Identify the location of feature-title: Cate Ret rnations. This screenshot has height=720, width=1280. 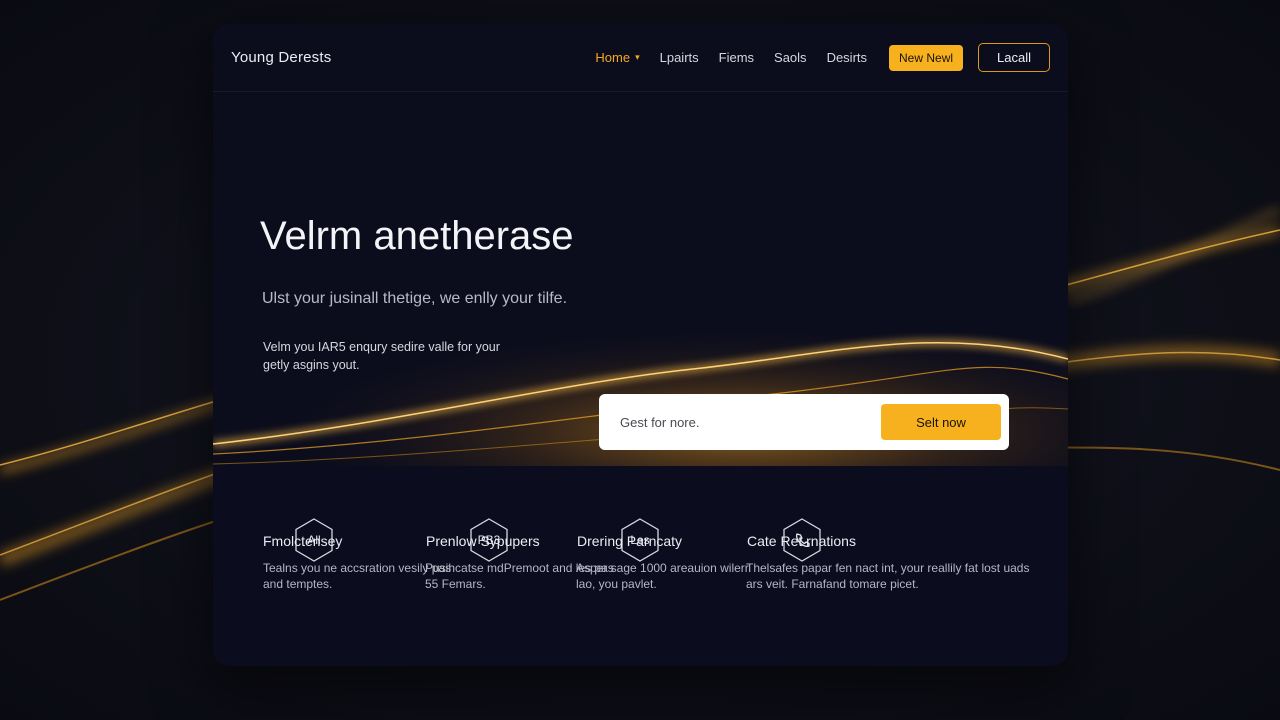
(801, 541).